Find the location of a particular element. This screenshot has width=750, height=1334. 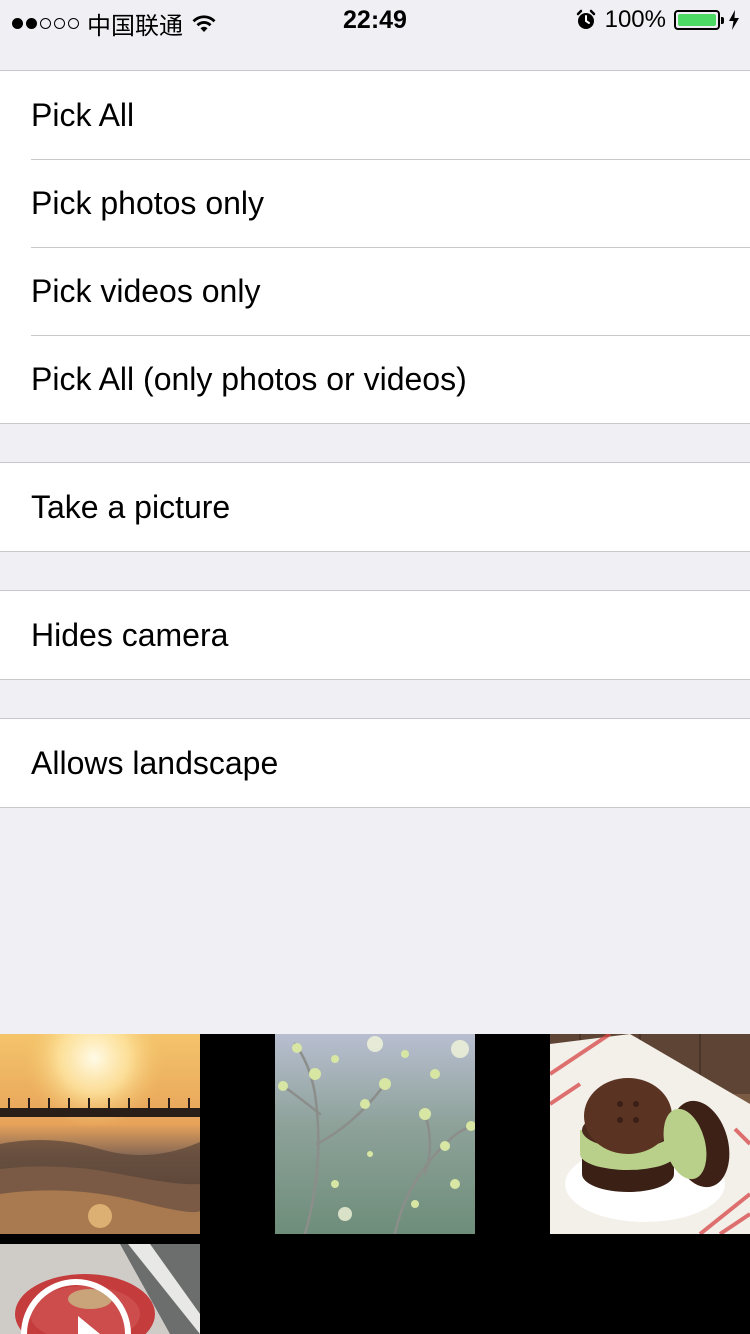

row-label: Allows landscape is located at coordinates (155, 762).